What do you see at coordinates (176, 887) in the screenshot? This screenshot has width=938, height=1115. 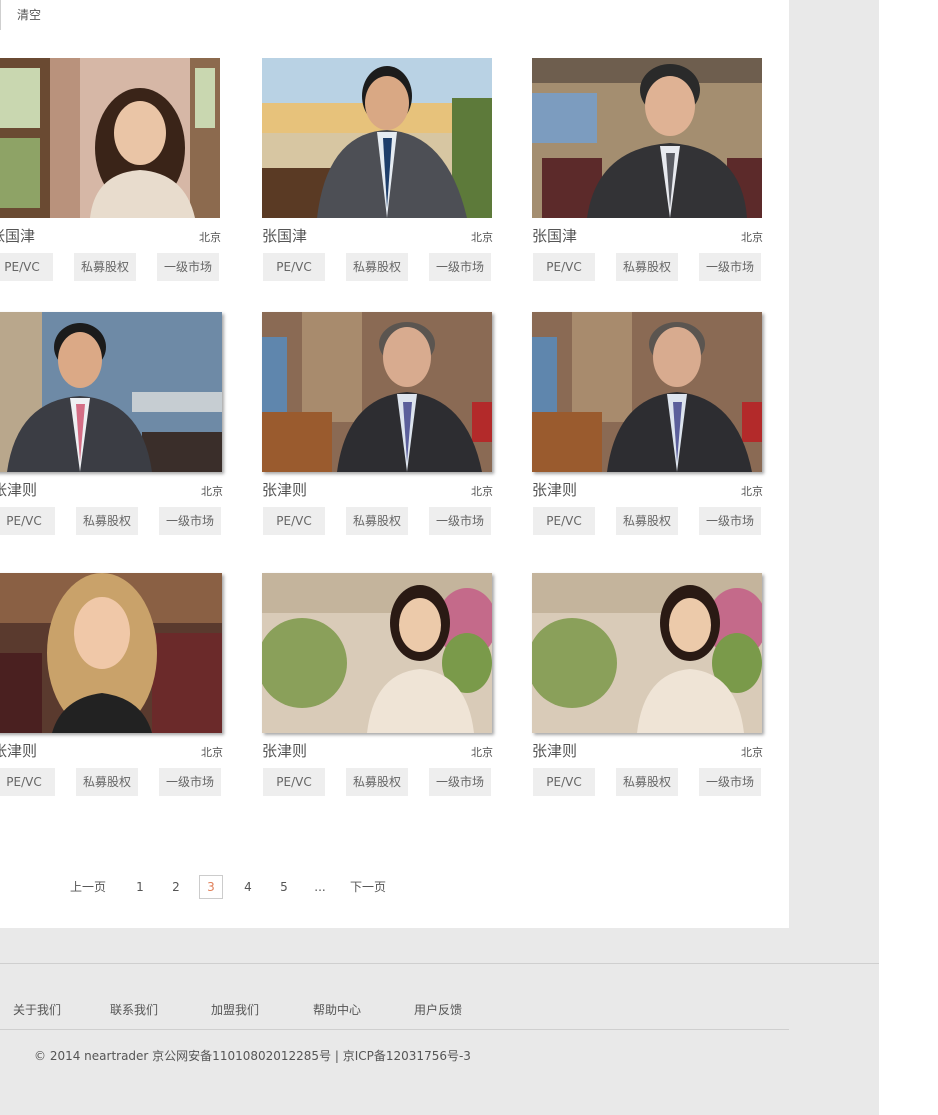 I see `page-2-link: 2` at bounding box center [176, 887].